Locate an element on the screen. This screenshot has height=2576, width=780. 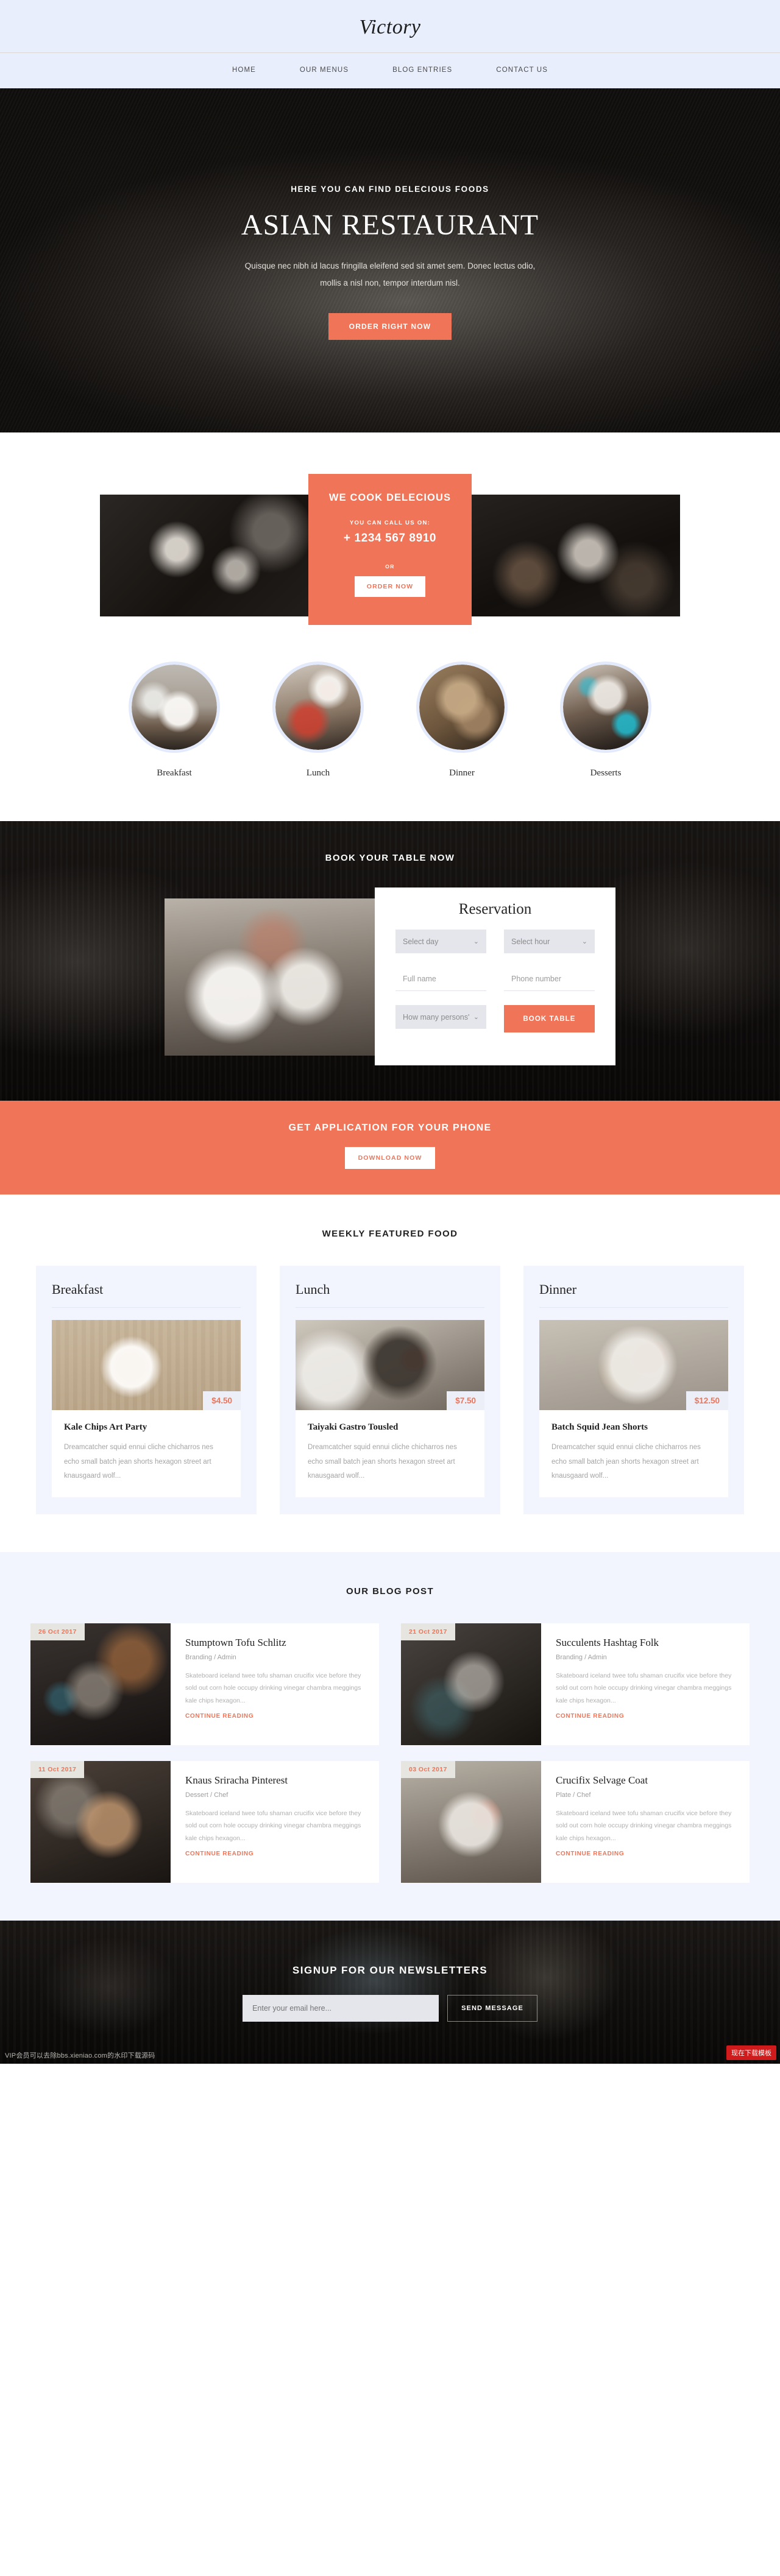
cook-title: WE COOK DELECIOUS is located at coordinates (390, 497).